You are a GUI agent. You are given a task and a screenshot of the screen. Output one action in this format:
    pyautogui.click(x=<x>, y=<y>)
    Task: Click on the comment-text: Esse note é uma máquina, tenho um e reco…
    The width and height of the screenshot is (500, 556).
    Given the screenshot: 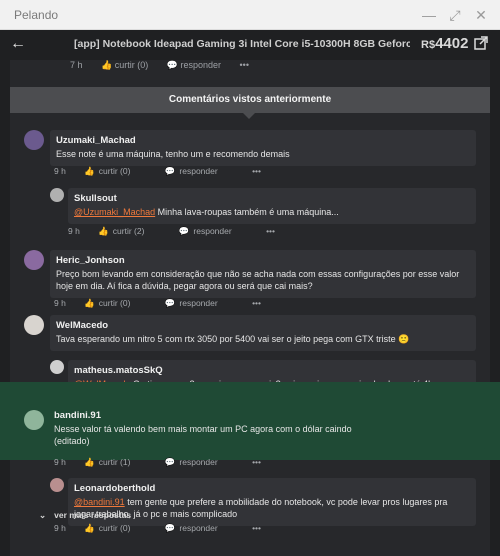 What is the action you would take?
    pyautogui.click(x=173, y=154)
    